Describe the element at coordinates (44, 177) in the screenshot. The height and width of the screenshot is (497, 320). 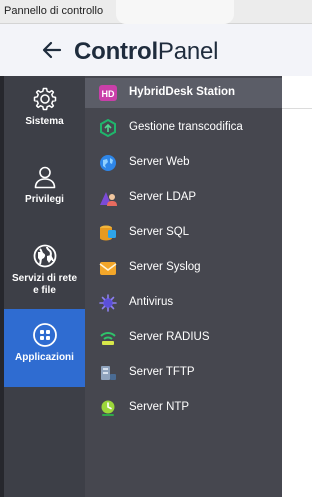
I see `user-icon` at that location.